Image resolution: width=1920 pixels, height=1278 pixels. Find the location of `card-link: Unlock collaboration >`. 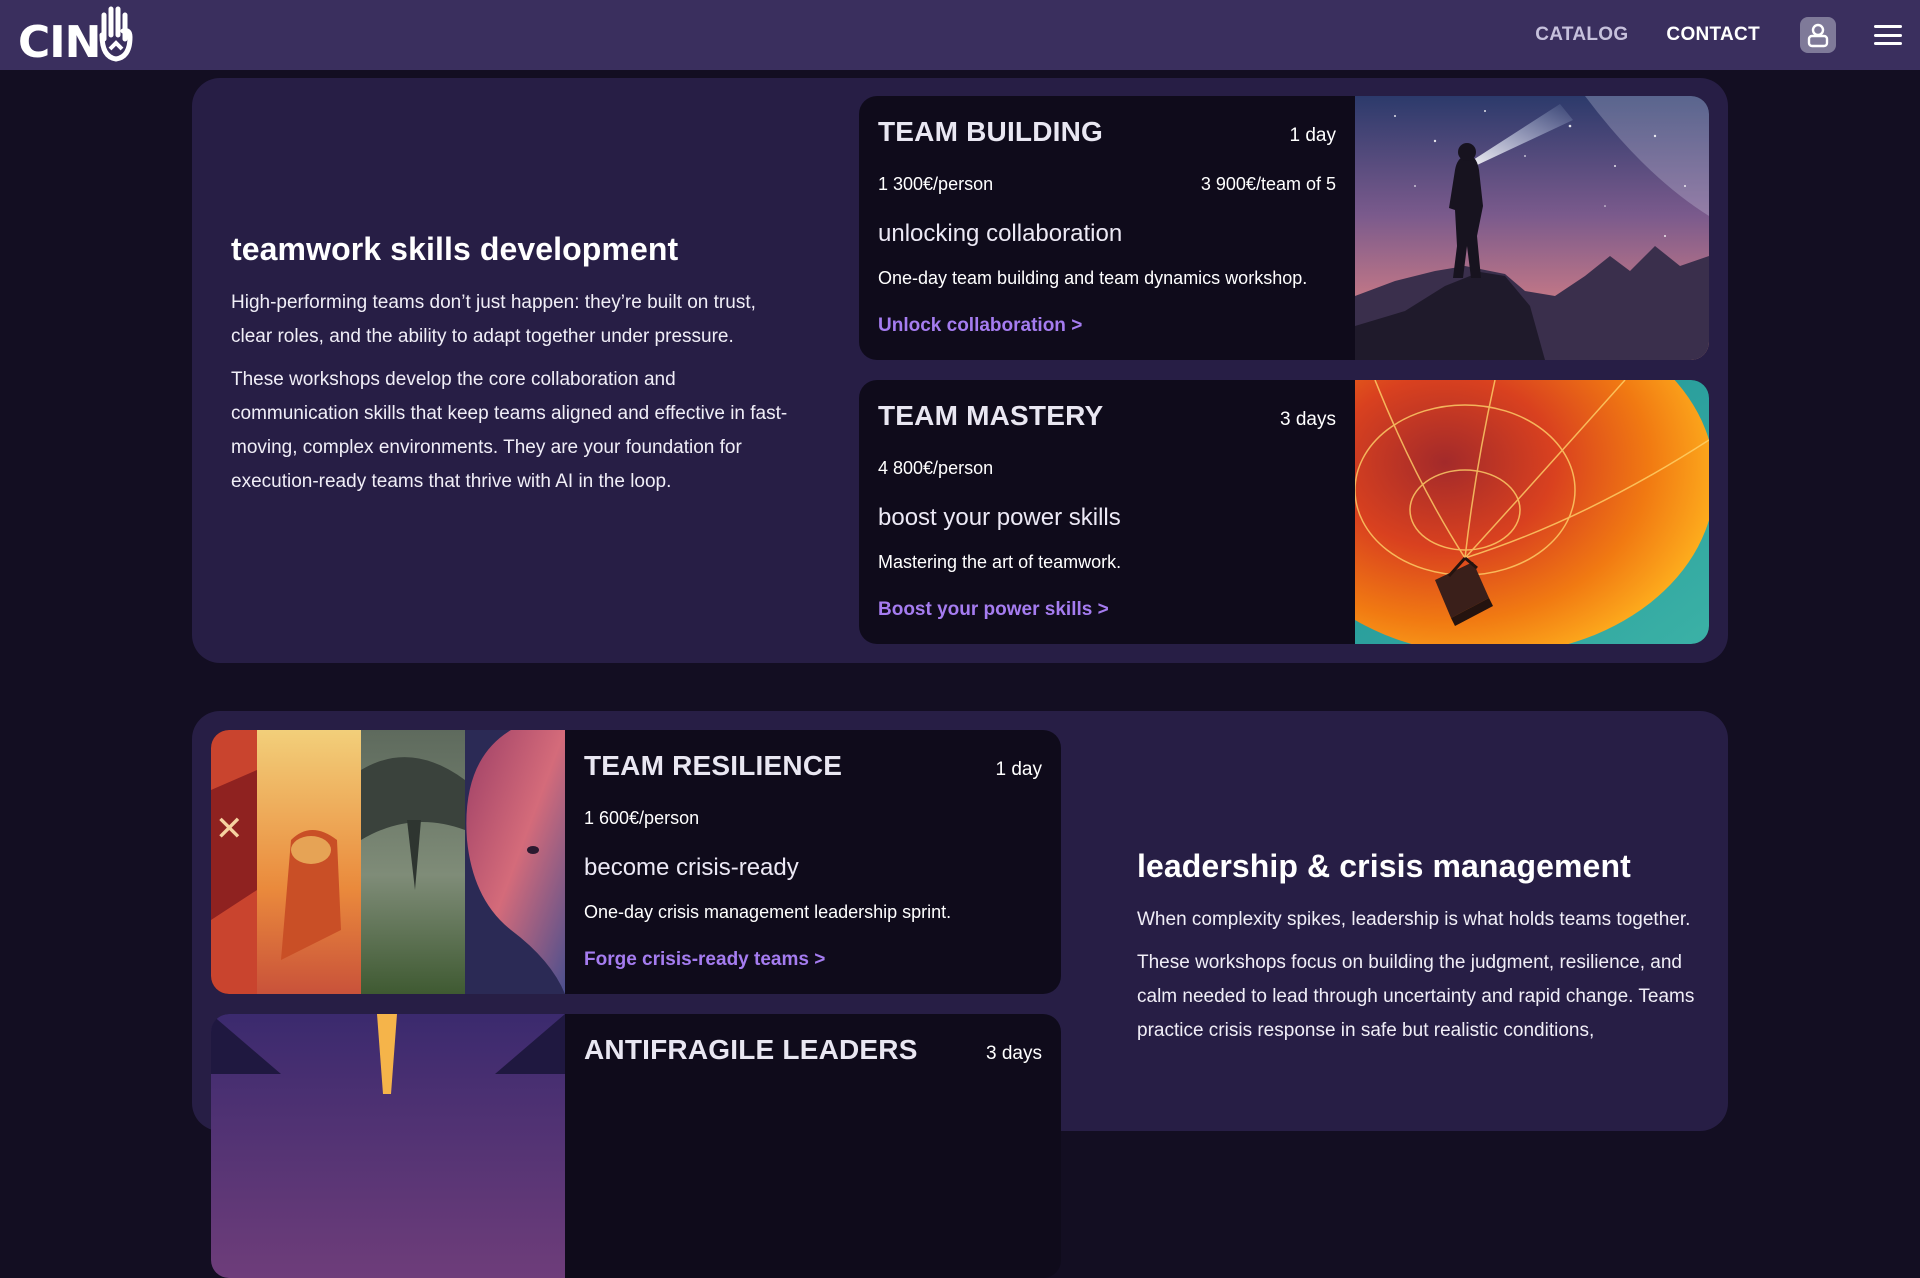

card-link: Unlock collaboration > is located at coordinates (980, 326).